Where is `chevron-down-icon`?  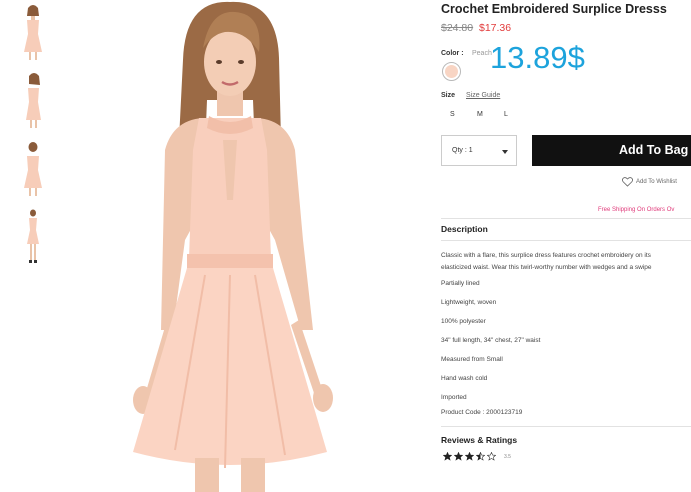 chevron-down-icon is located at coordinates (505, 152).